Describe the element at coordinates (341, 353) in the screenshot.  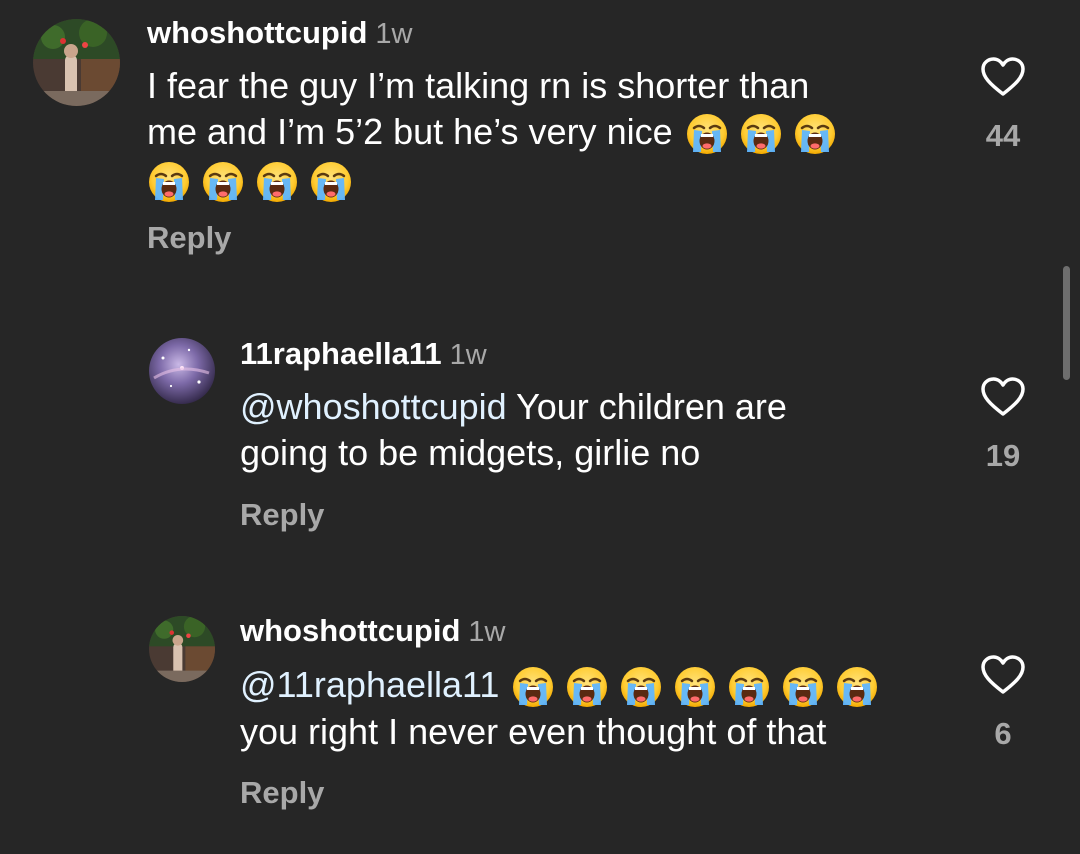
I see `username: 11raphaella11` at that location.